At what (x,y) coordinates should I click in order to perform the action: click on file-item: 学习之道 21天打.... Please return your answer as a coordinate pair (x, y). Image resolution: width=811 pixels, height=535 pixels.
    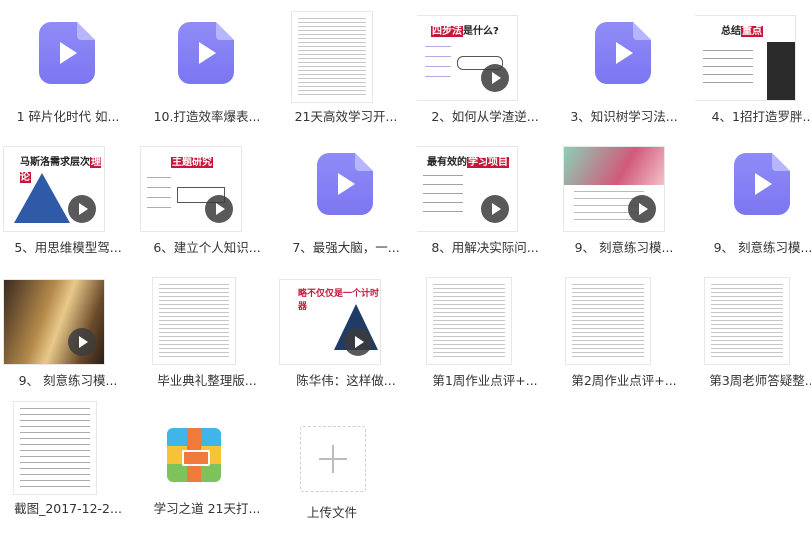
    Looking at the image, I should click on (207, 464).